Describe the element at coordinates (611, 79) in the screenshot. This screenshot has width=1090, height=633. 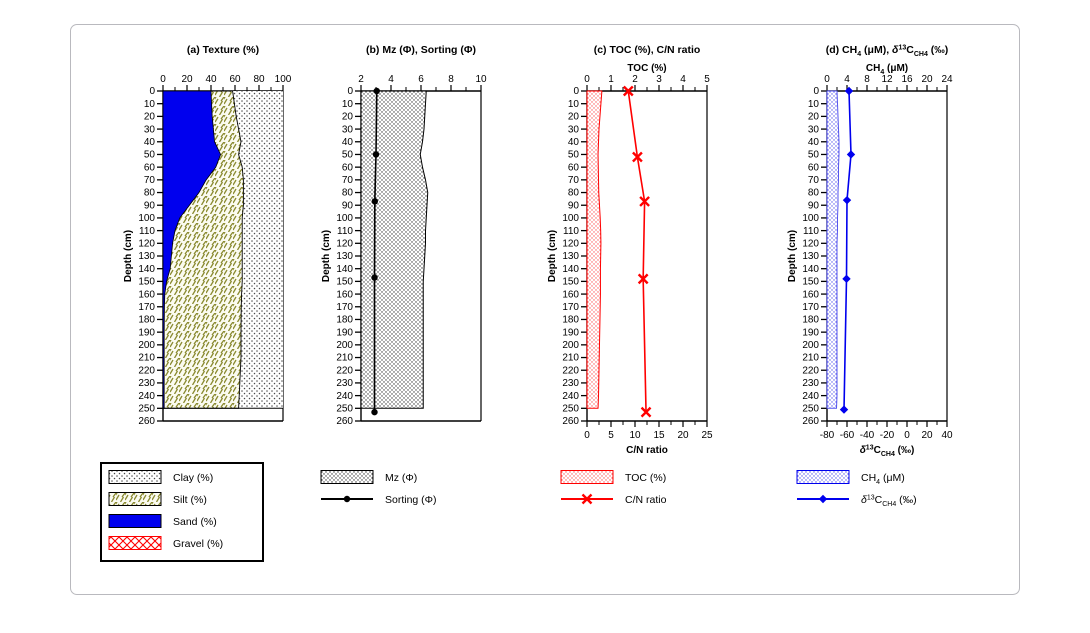
I see `top-axis-tick-label: 1` at that location.